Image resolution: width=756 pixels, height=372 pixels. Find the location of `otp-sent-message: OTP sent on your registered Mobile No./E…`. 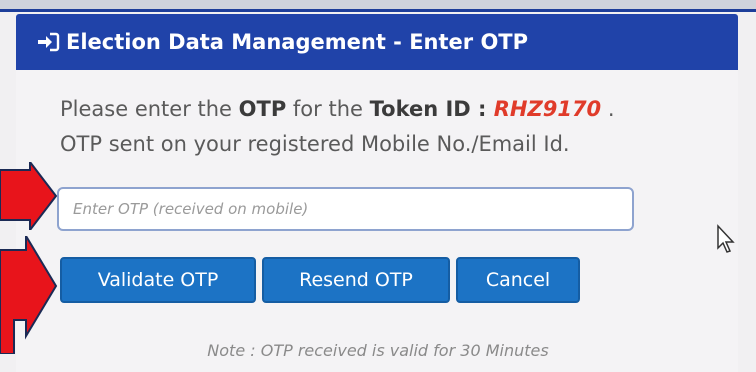

otp-sent-message: OTP sent on your registered Mobile No./E… is located at coordinates (315, 144).